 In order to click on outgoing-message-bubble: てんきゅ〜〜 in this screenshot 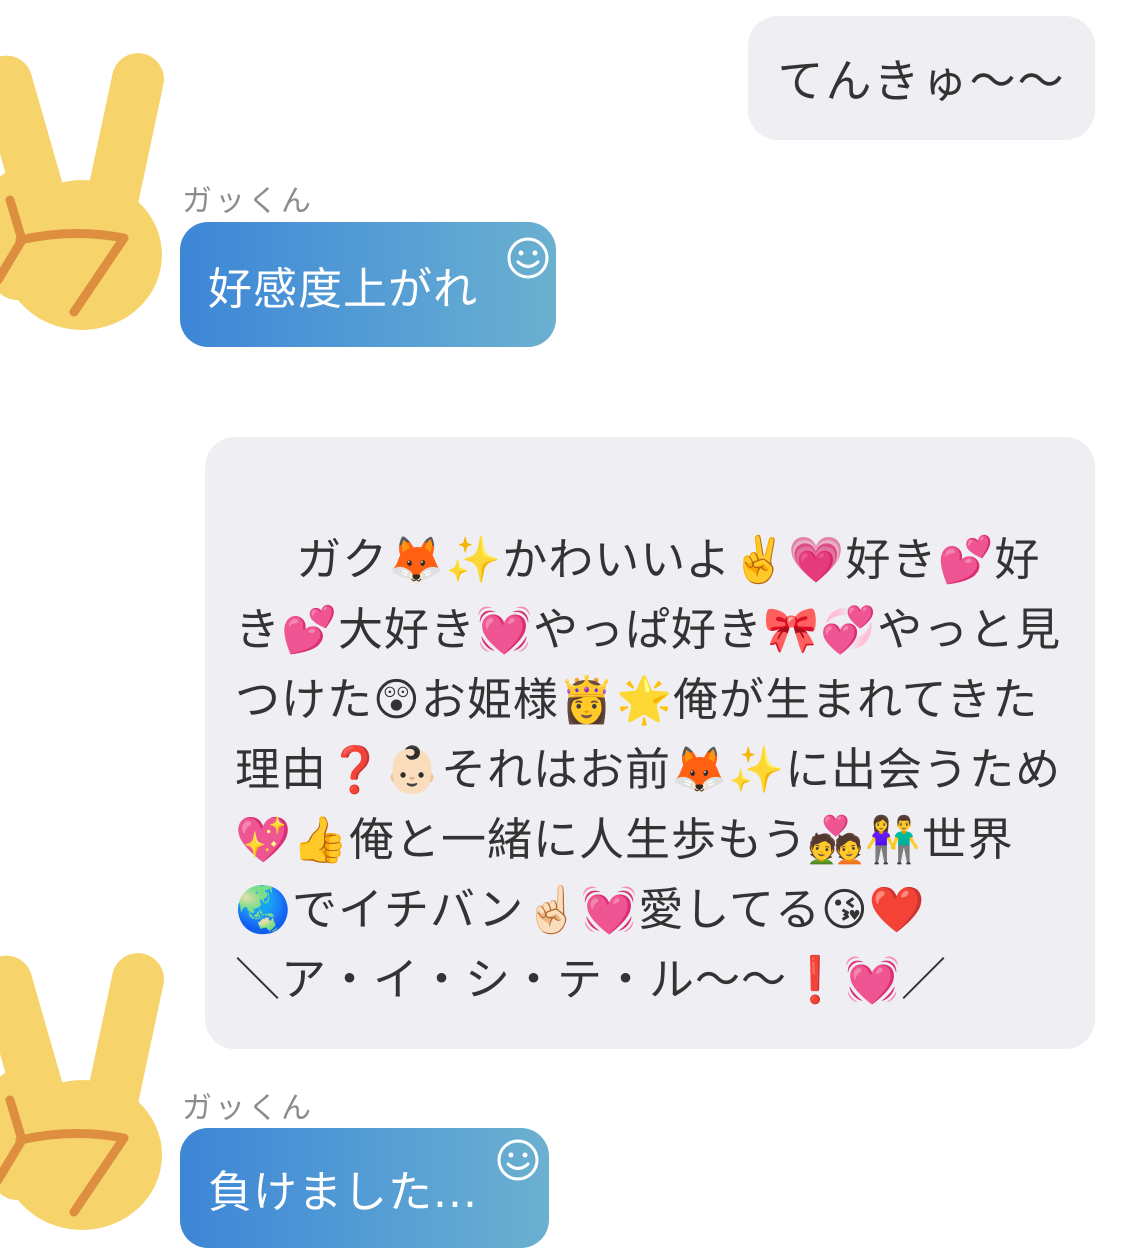, I will do `click(921, 78)`.